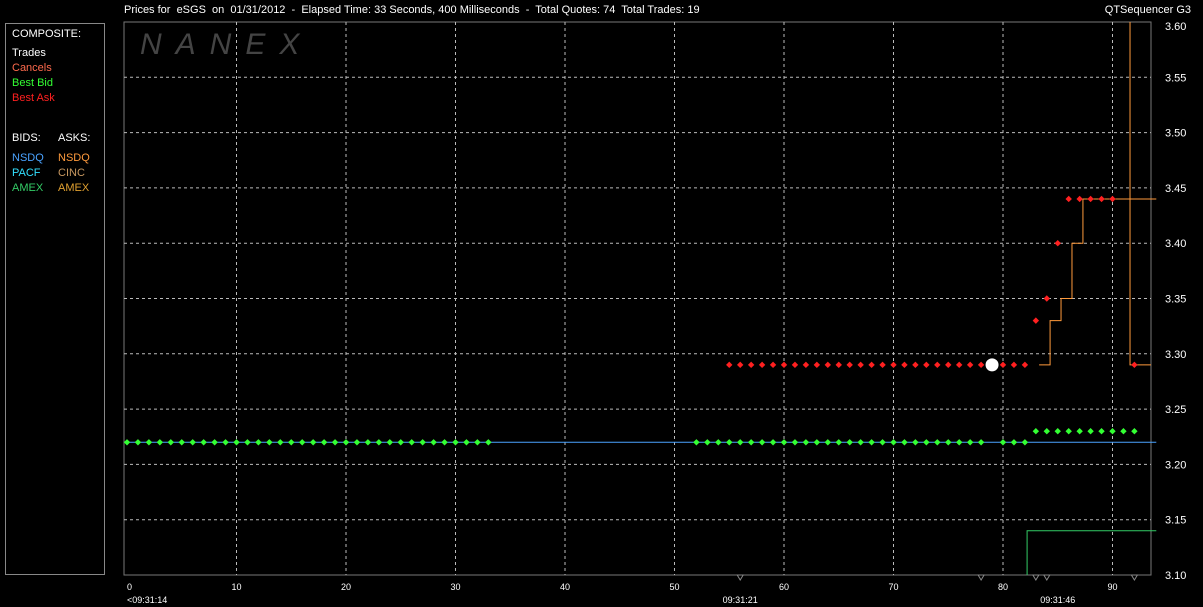 Image resolution: width=1203 pixels, height=607 pixels. Describe the element at coordinates (992, 365) in the screenshot. I see `trade-point` at that location.